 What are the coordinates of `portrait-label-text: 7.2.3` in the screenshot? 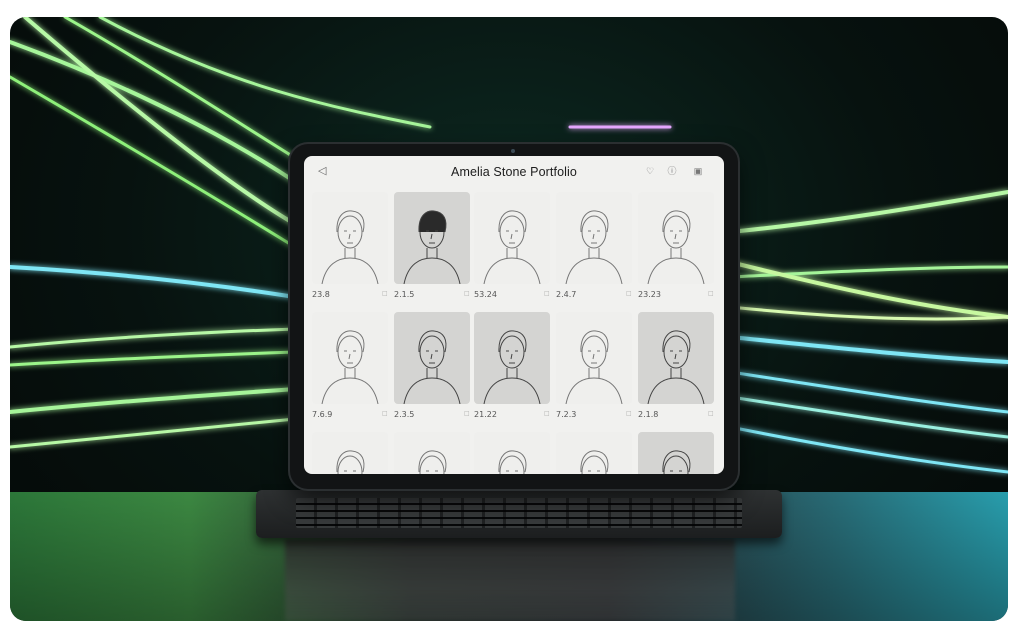 It's located at (566, 414).